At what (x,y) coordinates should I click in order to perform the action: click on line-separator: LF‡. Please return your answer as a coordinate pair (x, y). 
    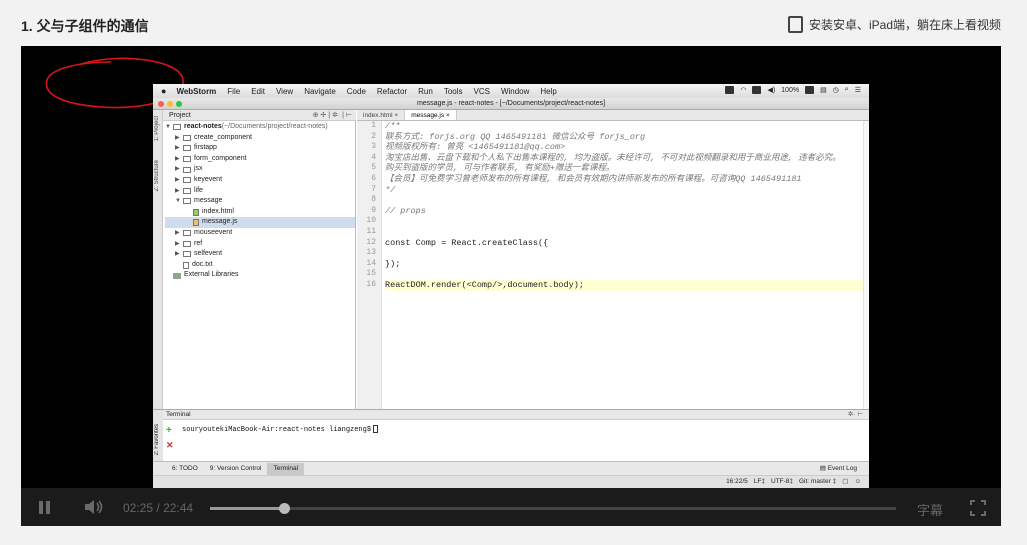
    Looking at the image, I should click on (759, 482).